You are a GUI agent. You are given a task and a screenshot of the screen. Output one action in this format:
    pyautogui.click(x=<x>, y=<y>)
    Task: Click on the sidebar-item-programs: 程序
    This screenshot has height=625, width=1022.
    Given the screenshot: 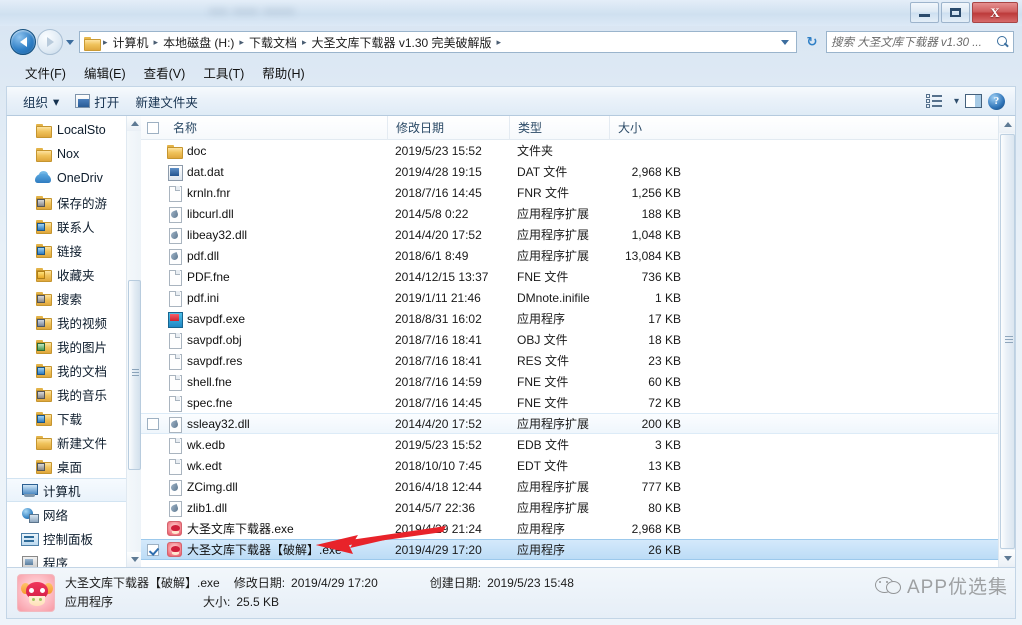 What is the action you would take?
    pyautogui.click(x=74, y=558)
    